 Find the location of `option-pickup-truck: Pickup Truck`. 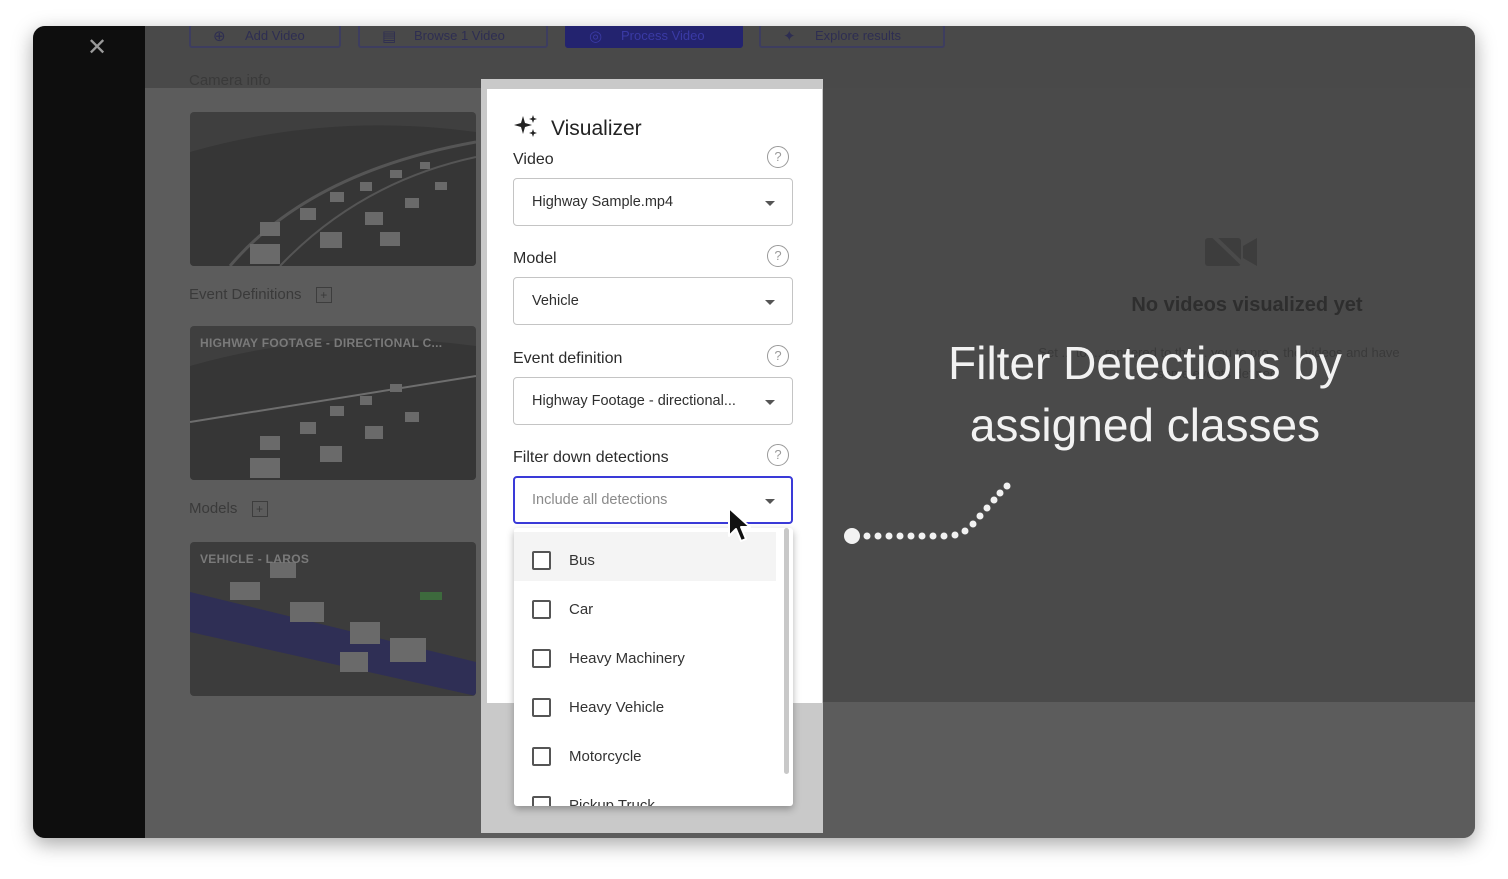

option-pickup-truck: Pickup Truck is located at coordinates (645, 791).